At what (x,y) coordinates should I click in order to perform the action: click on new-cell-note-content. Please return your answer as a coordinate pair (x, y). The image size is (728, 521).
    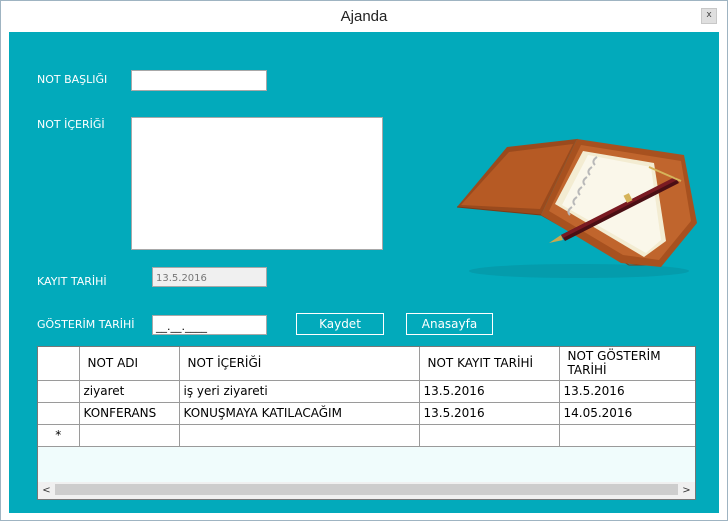
    Looking at the image, I should click on (299, 435).